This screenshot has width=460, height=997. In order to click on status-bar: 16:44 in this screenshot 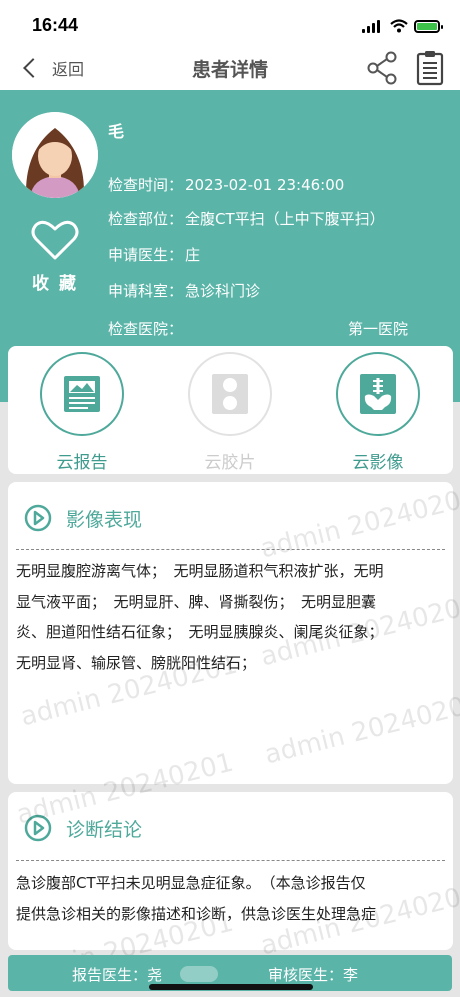, I will do `click(230, 23)`.